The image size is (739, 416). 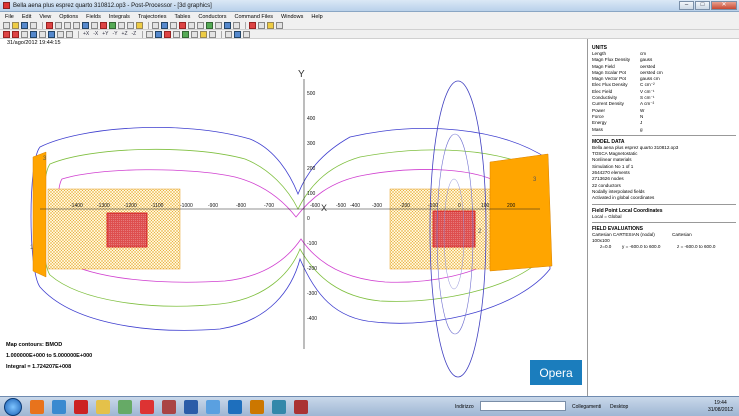 I want to click on home-icon, so click(x=24, y=34).